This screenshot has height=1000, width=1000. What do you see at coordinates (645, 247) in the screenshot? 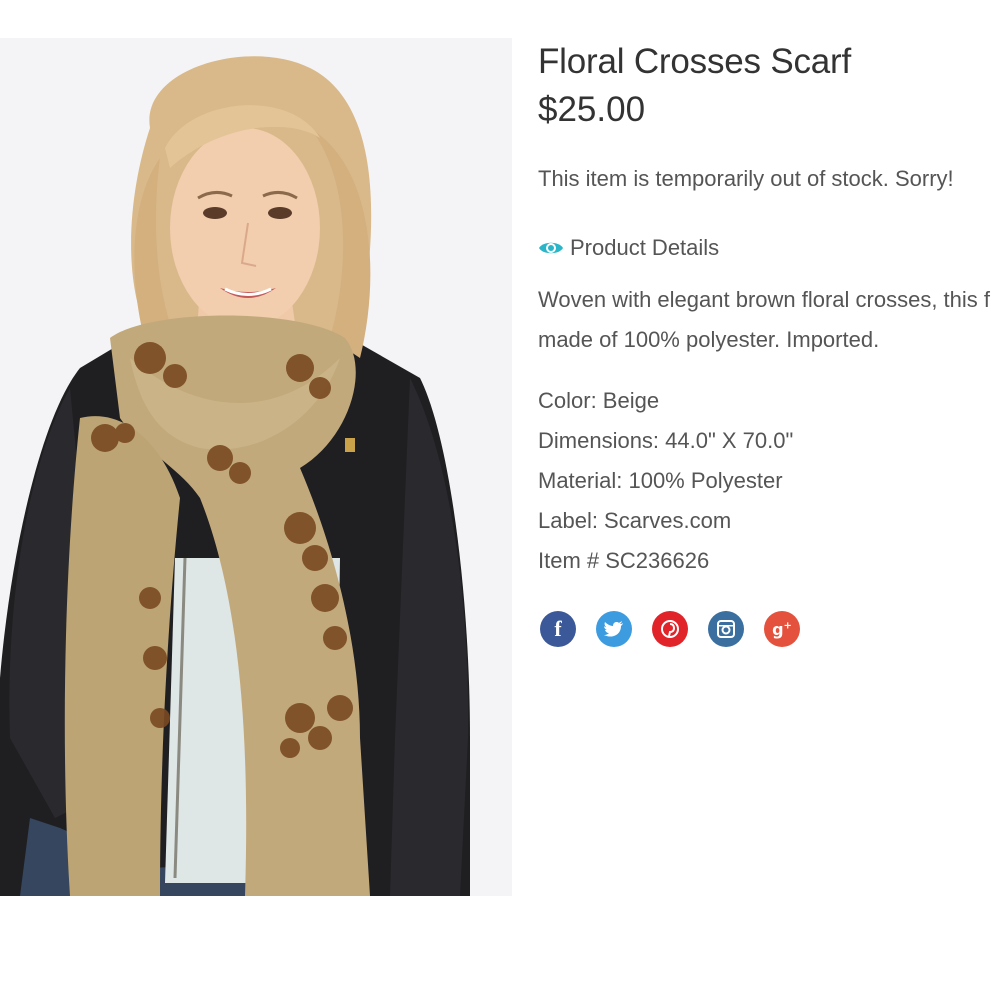
I see `product-details-label: Product Details` at bounding box center [645, 247].